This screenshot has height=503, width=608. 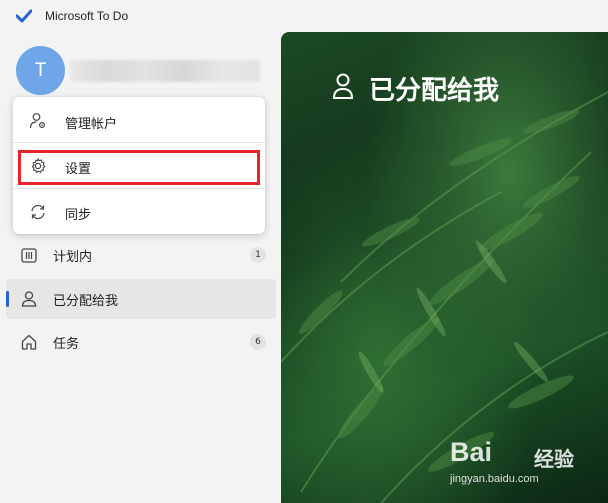 I want to click on title-bar: Microsoft To Do, so click(x=304, y=16).